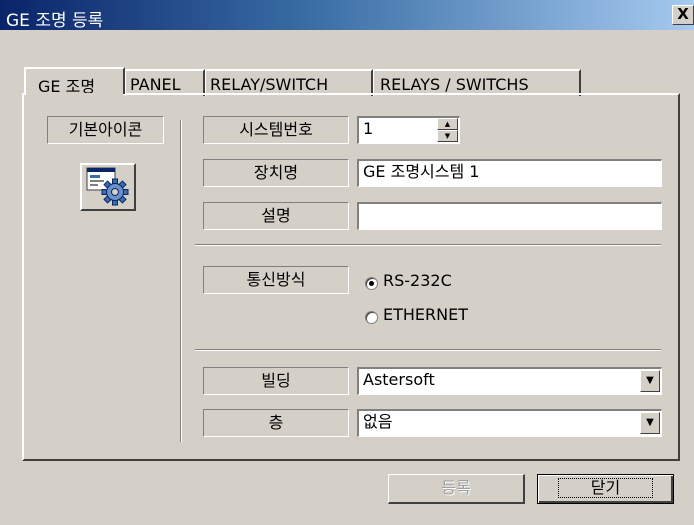 Image resolution: width=694 pixels, height=525 pixels. I want to click on register-button: 등록, so click(456, 489).